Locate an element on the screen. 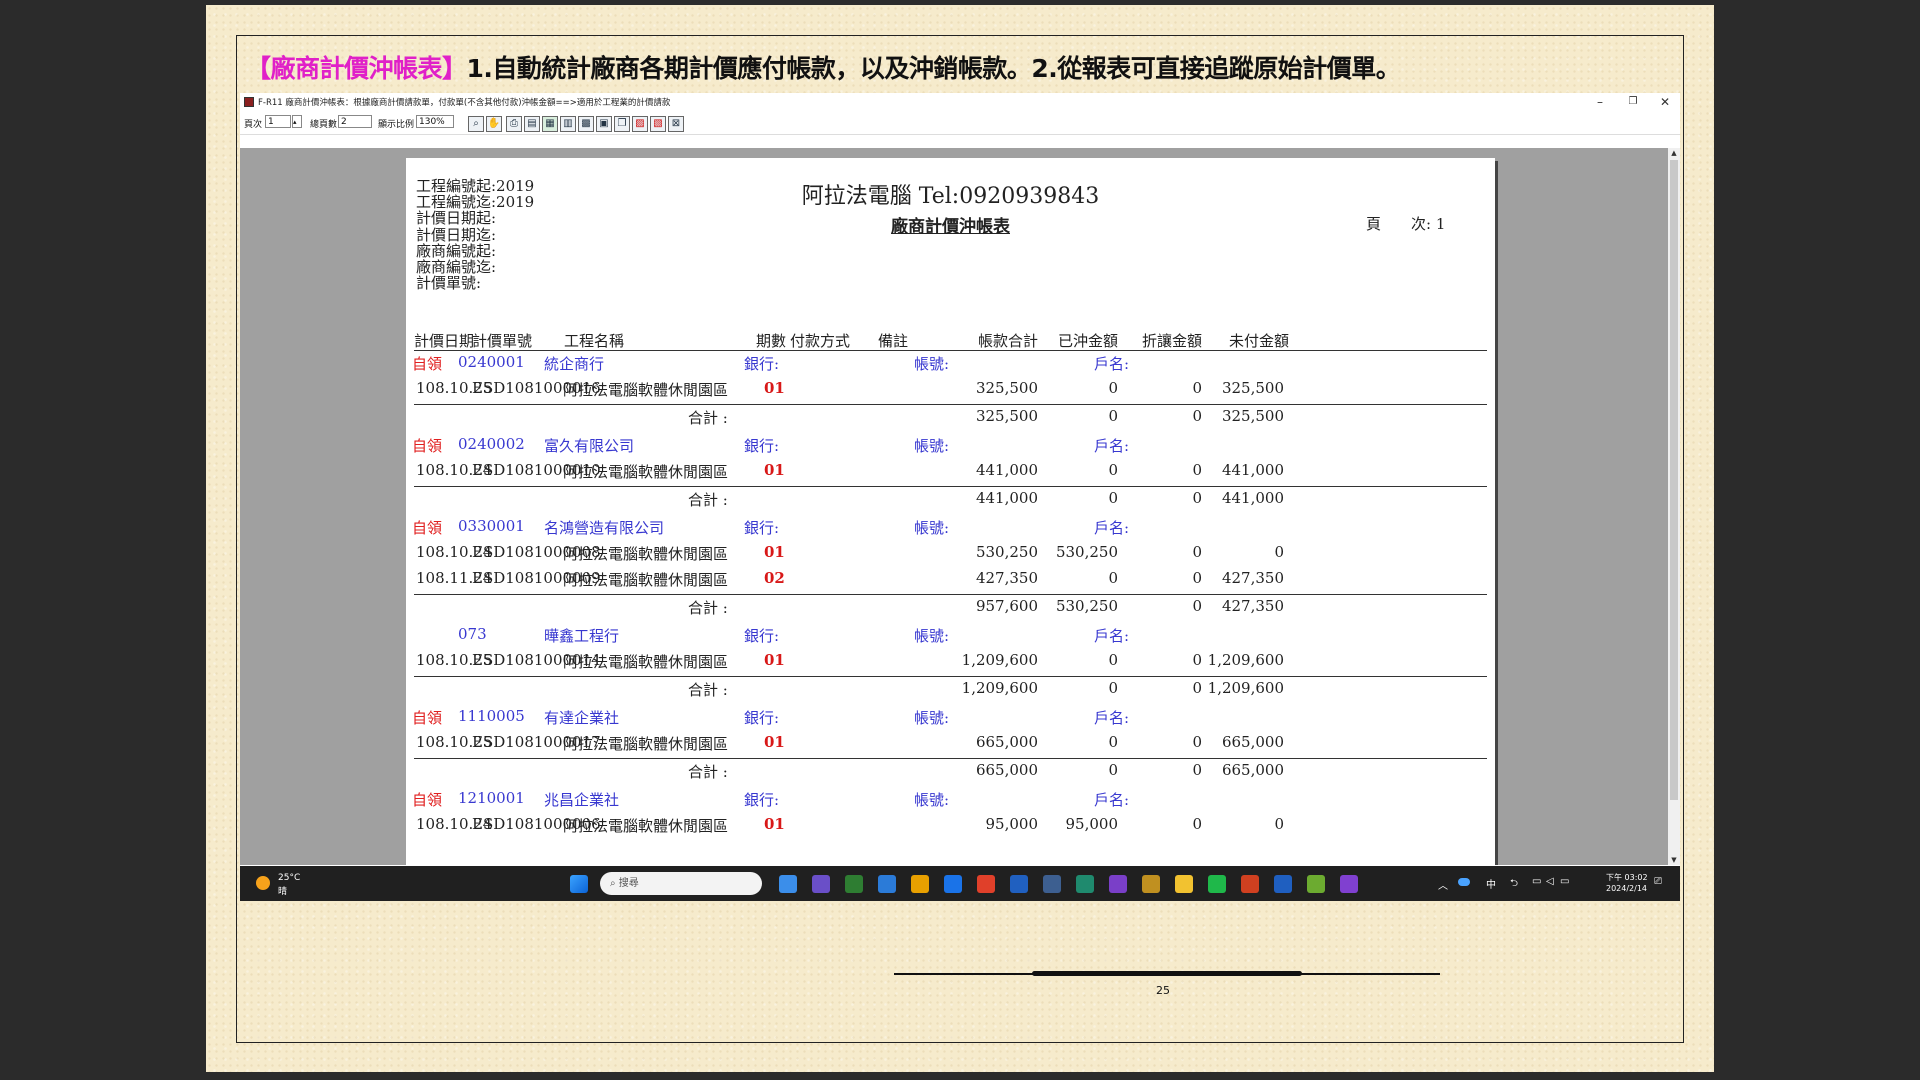  export-image-icon: ▩ is located at coordinates (586, 124).